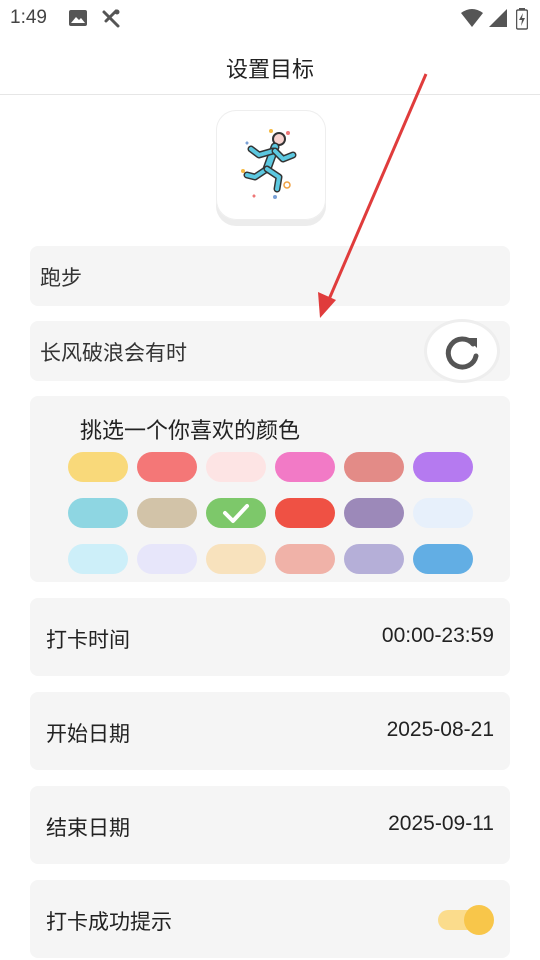  What do you see at coordinates (270, 731) in the screenshot?
I see `start-date-row: 开始日期 2025-08-21` at bounding box center [270, 731].